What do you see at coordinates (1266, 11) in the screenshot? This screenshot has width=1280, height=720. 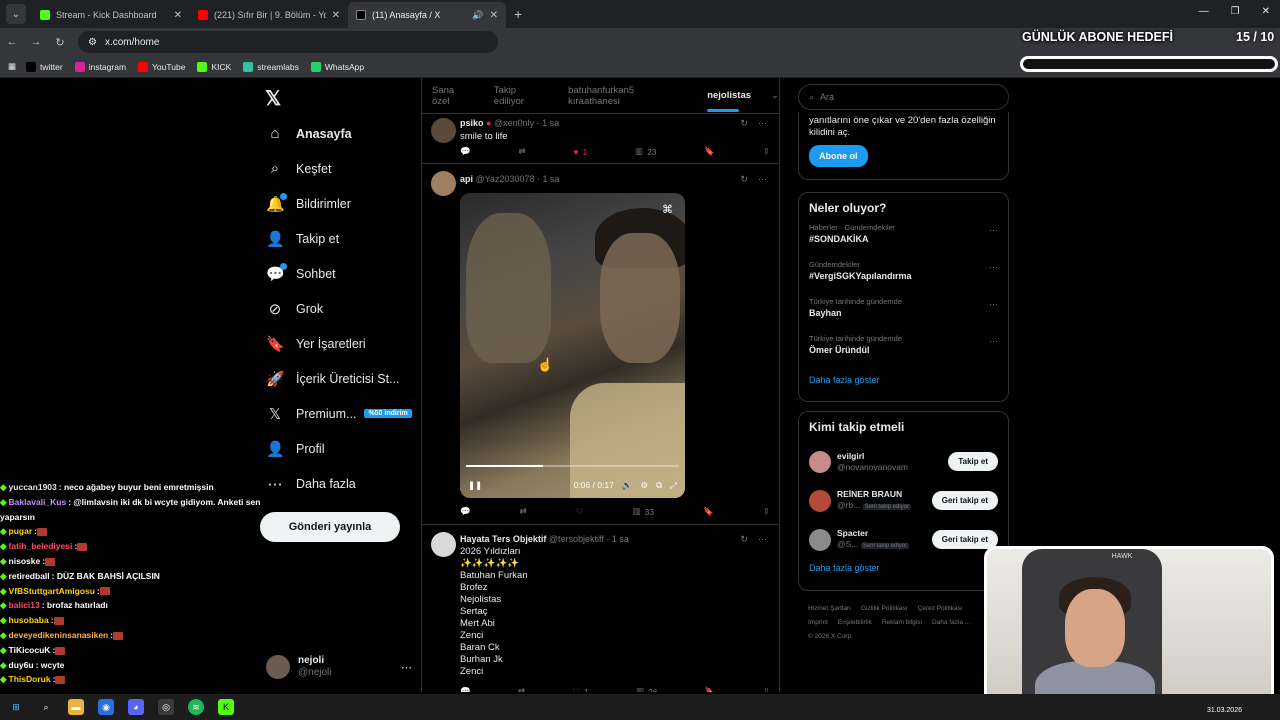 I see `close-window-button: ✕` at bounding box center [1266, 11].